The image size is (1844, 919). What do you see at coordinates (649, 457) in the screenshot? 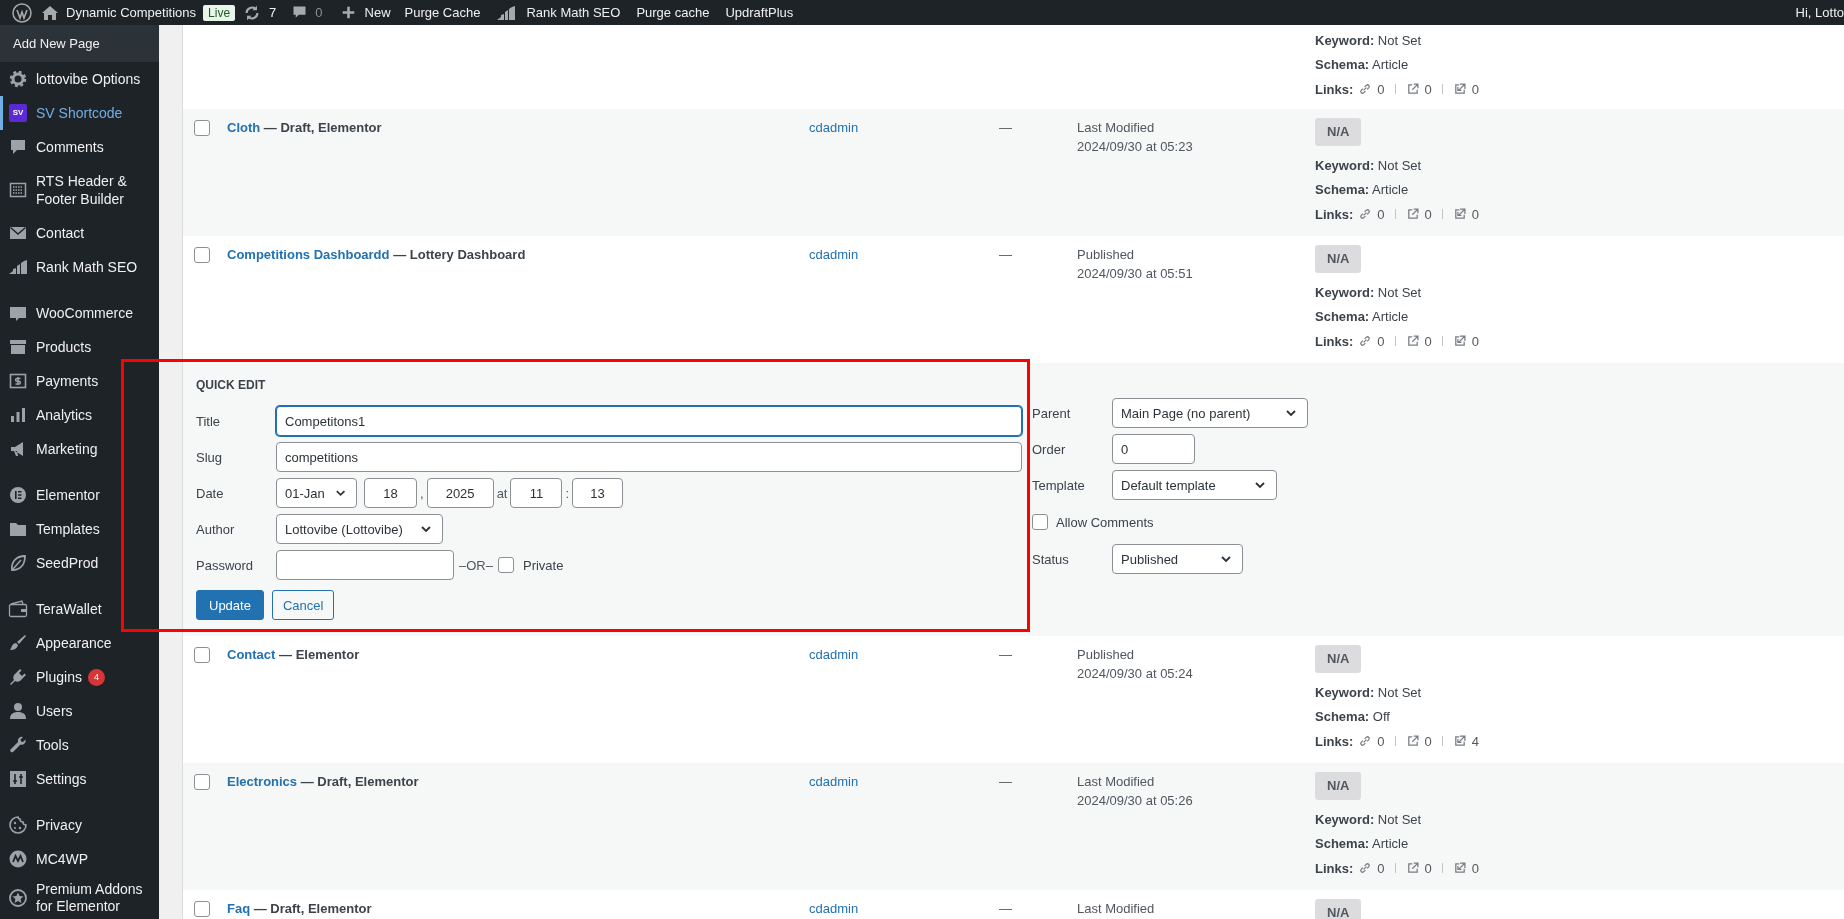
I see `slug-input: competitions` at bounding box center [649, 457].